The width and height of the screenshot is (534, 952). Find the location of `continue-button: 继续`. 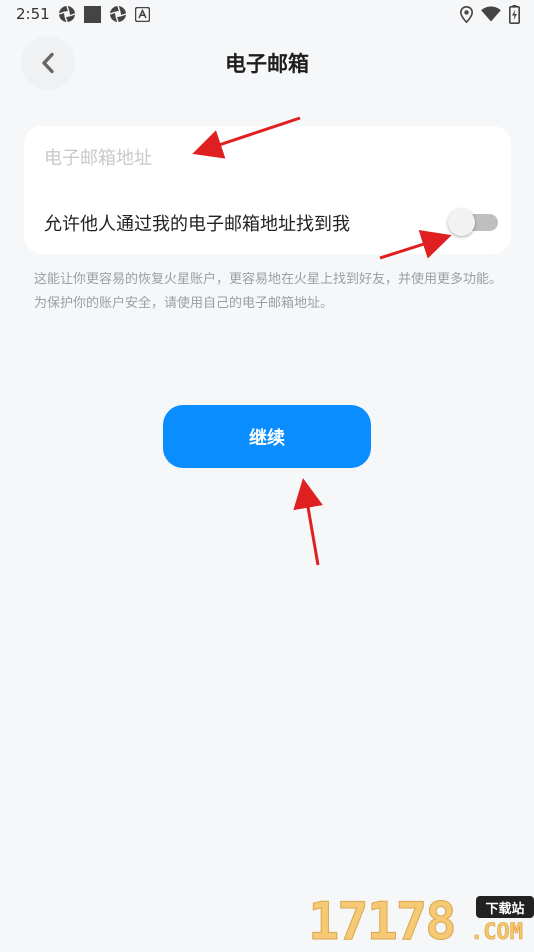

continue-button: 继续 is located at coordinates (267, 436).